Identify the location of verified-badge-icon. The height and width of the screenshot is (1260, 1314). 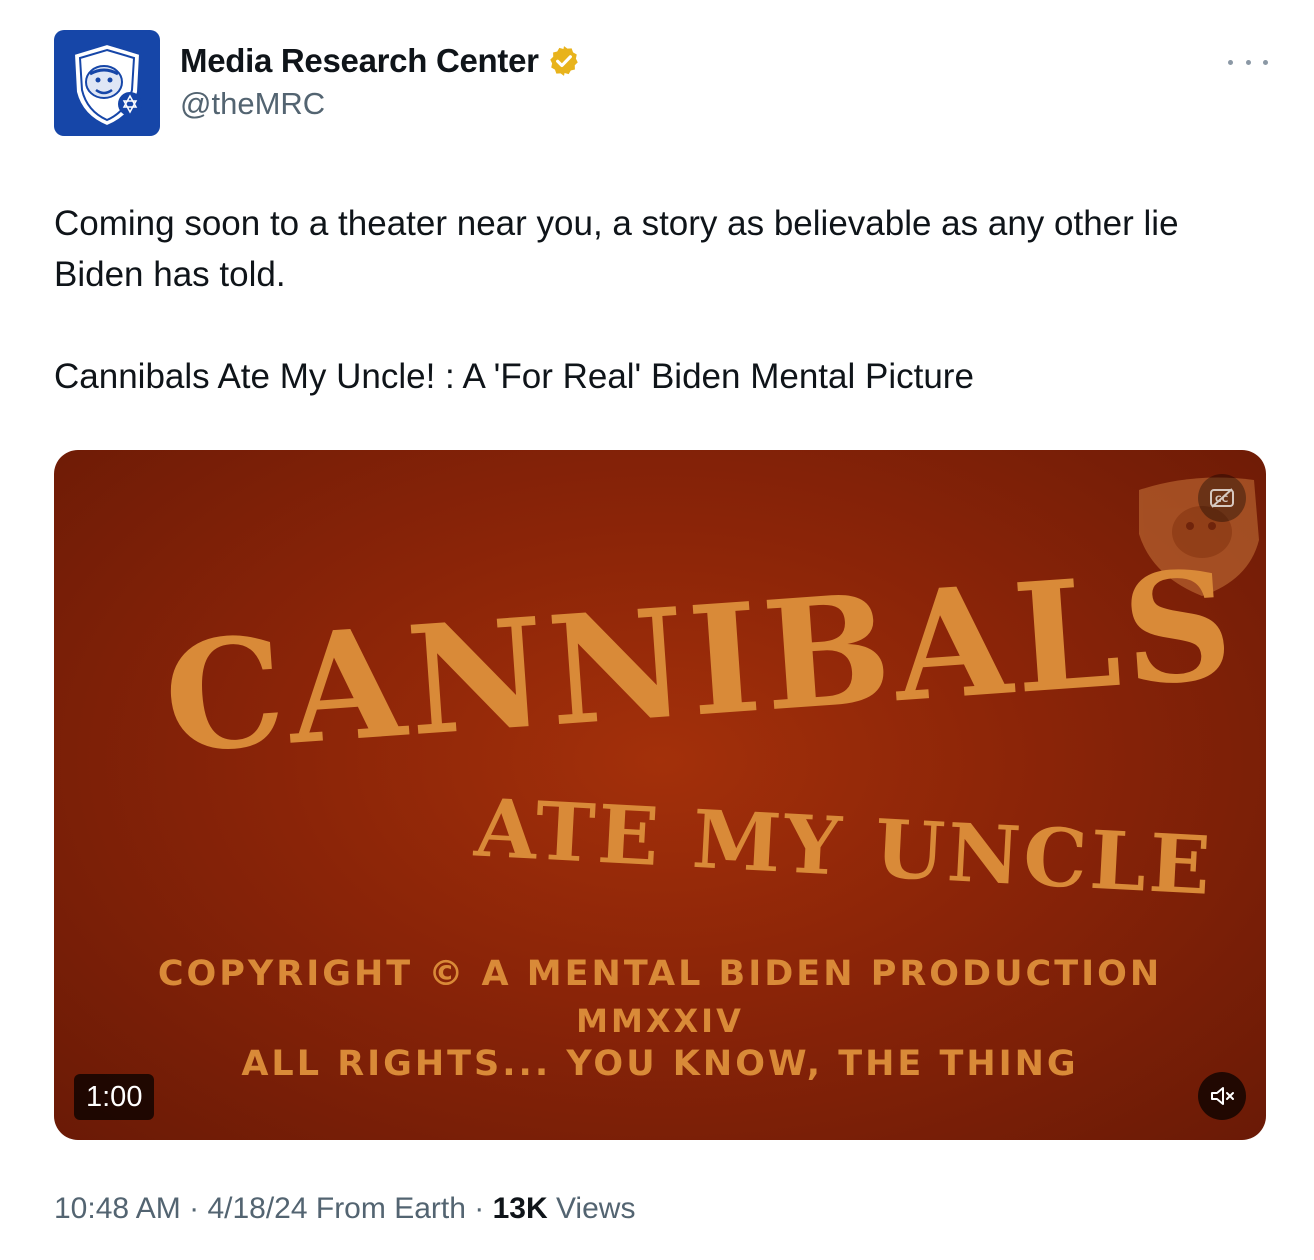
(564, 61).